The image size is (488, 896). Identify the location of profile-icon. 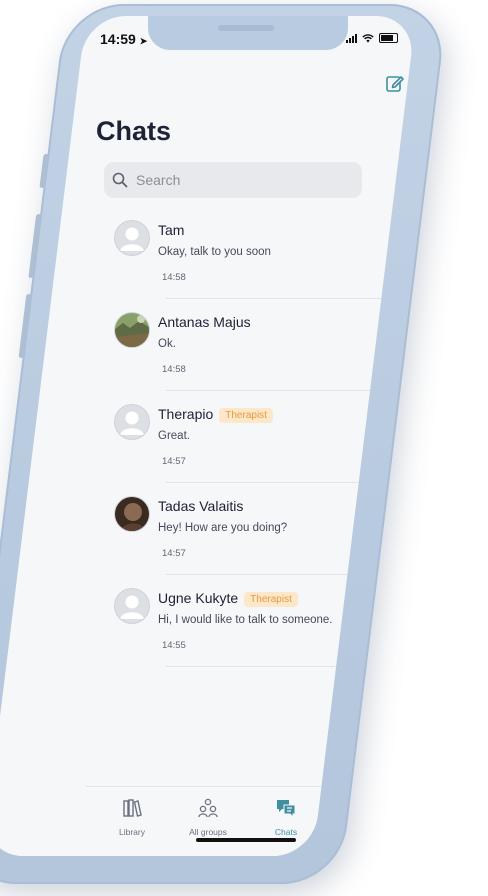
(360, 808).